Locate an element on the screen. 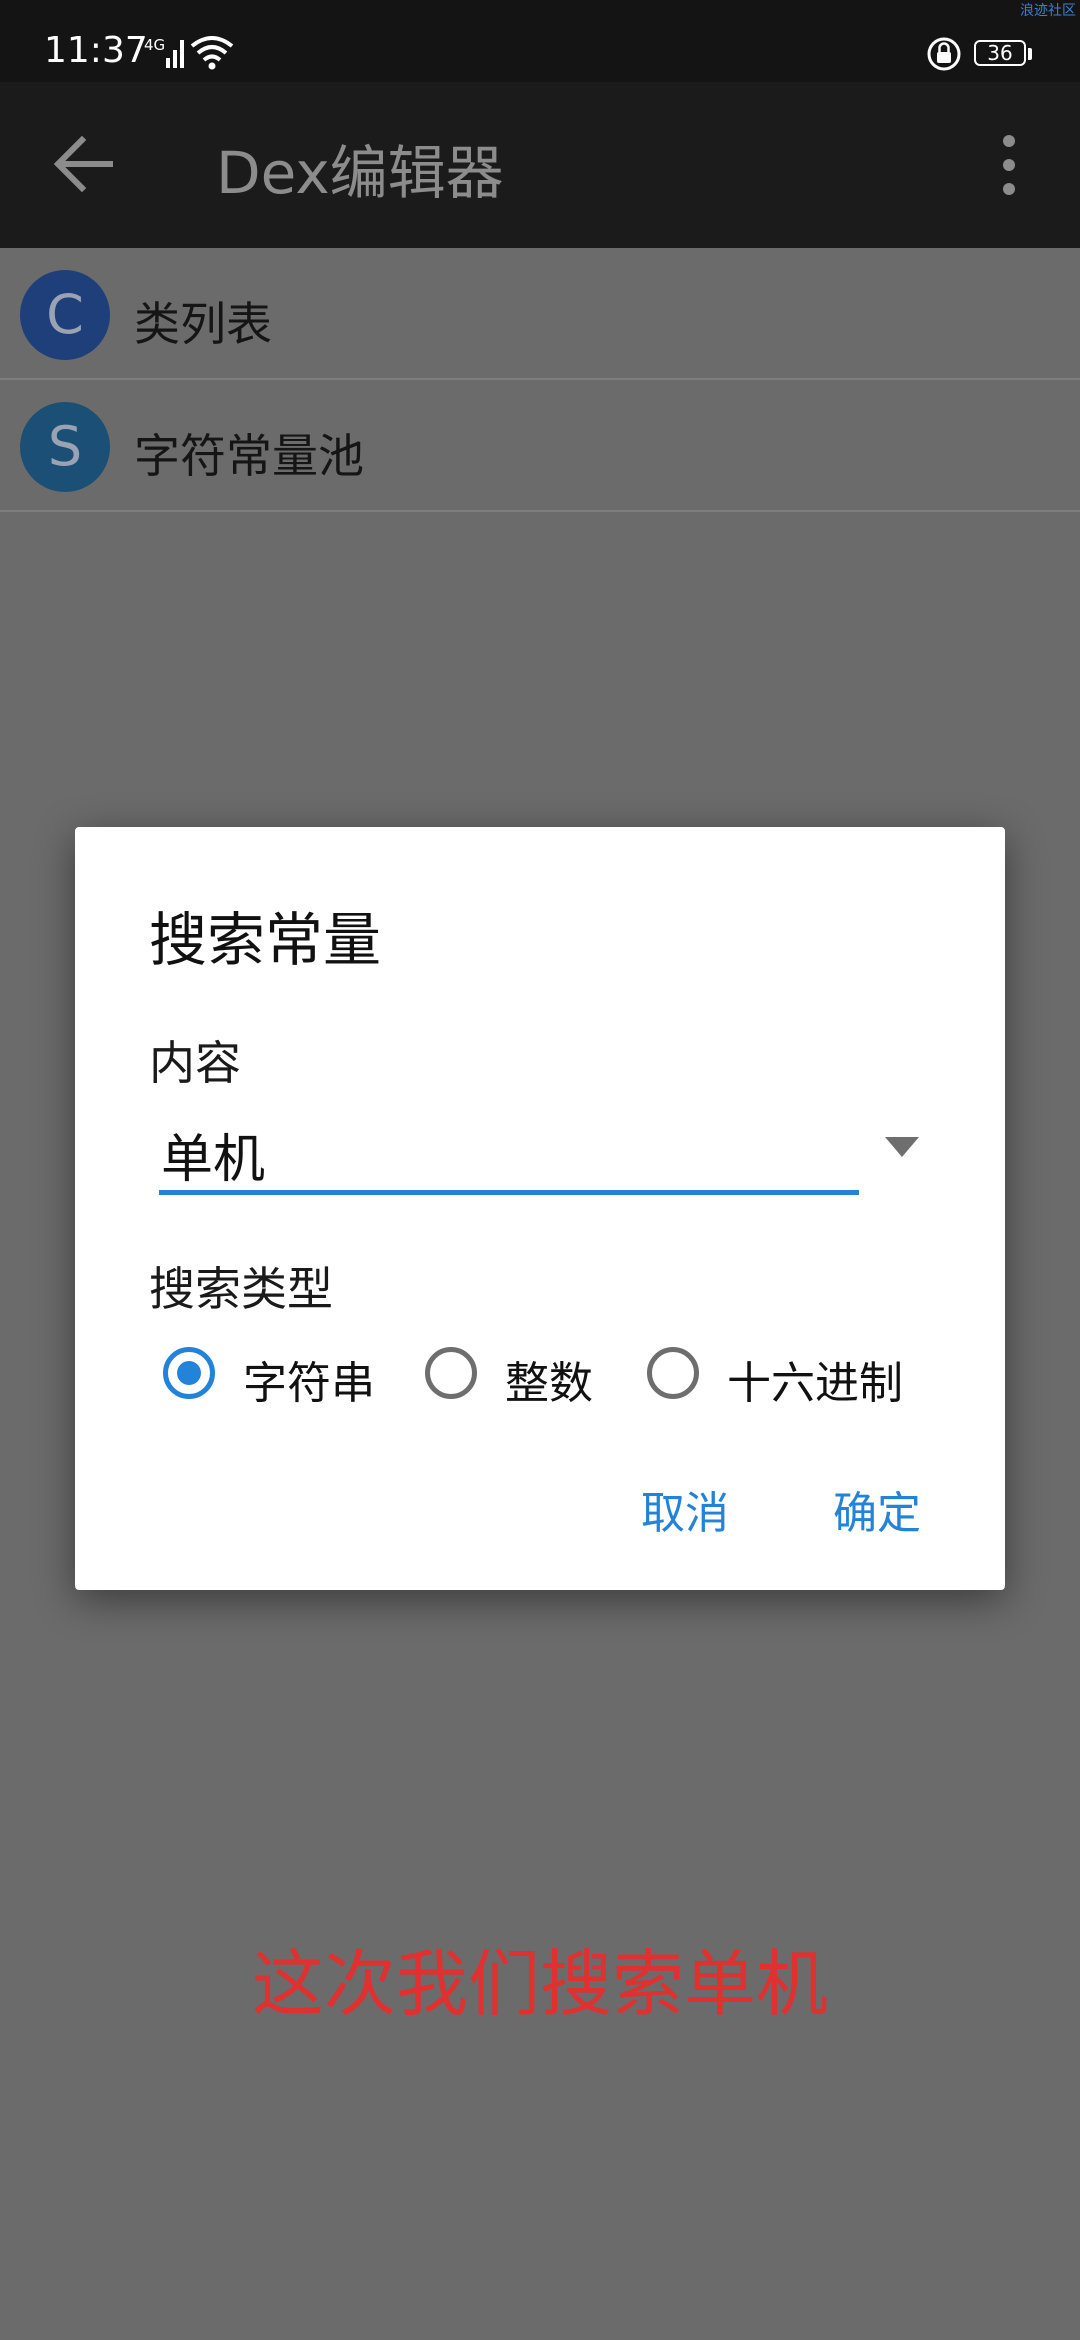 The image size is (1080, 2340). content-input: 单机 is located at coordinates (509, 1154).